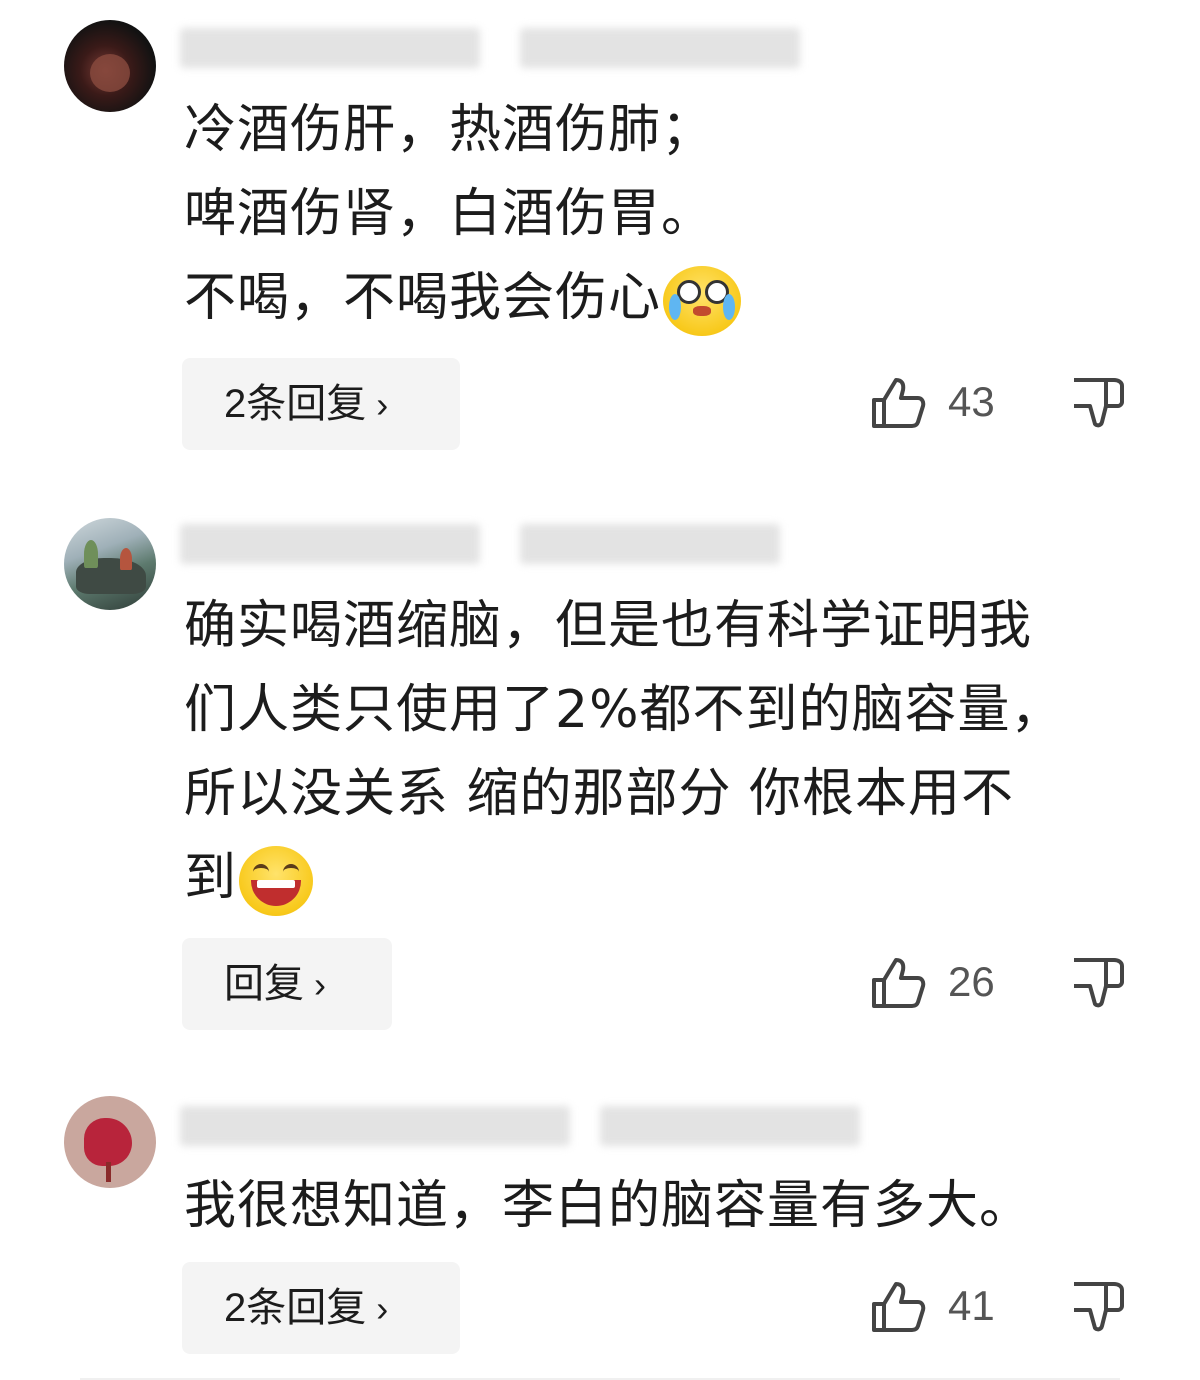 This screenshot has width=1200, height=1380. Describe the element at coordinates (449, 130) in the screenshot. I see `comment-line: 冷酒伤肝，热酒伤肺；` at that location.